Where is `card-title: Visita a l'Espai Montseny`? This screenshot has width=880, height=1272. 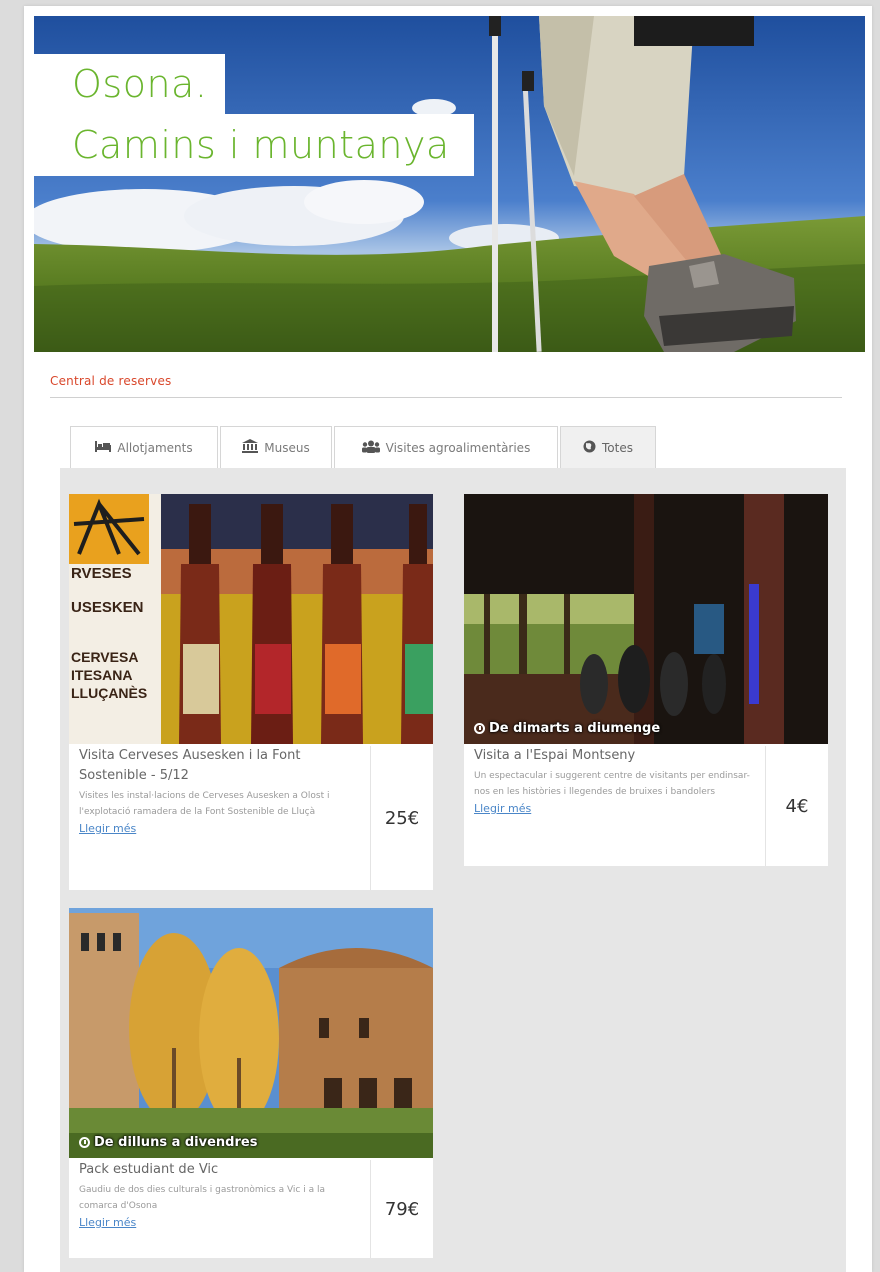 card-title: Visita a l'Espai Montseny is located at coordinates (614, 756).